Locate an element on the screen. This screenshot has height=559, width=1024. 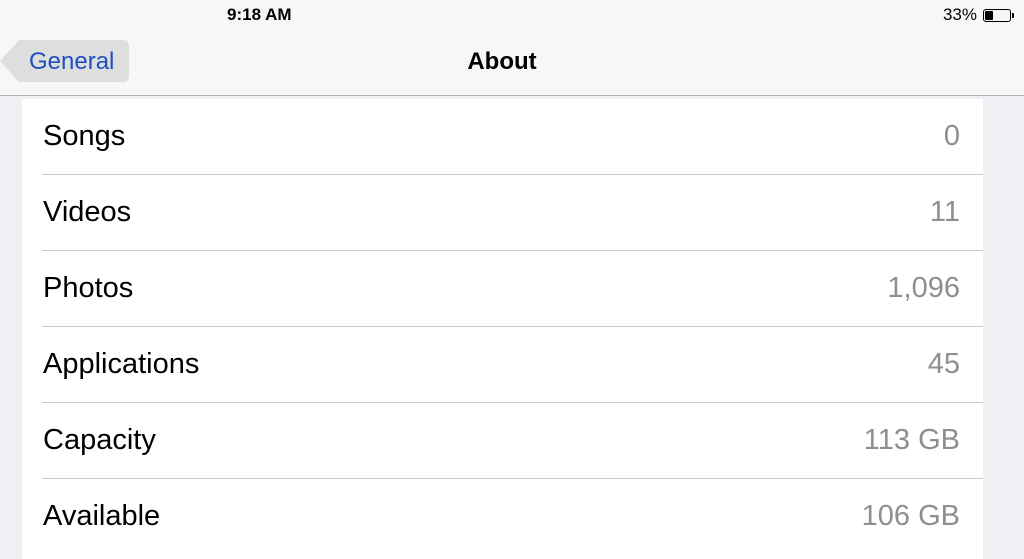
navigation-bar: General About is located at coordinates (512, 63).